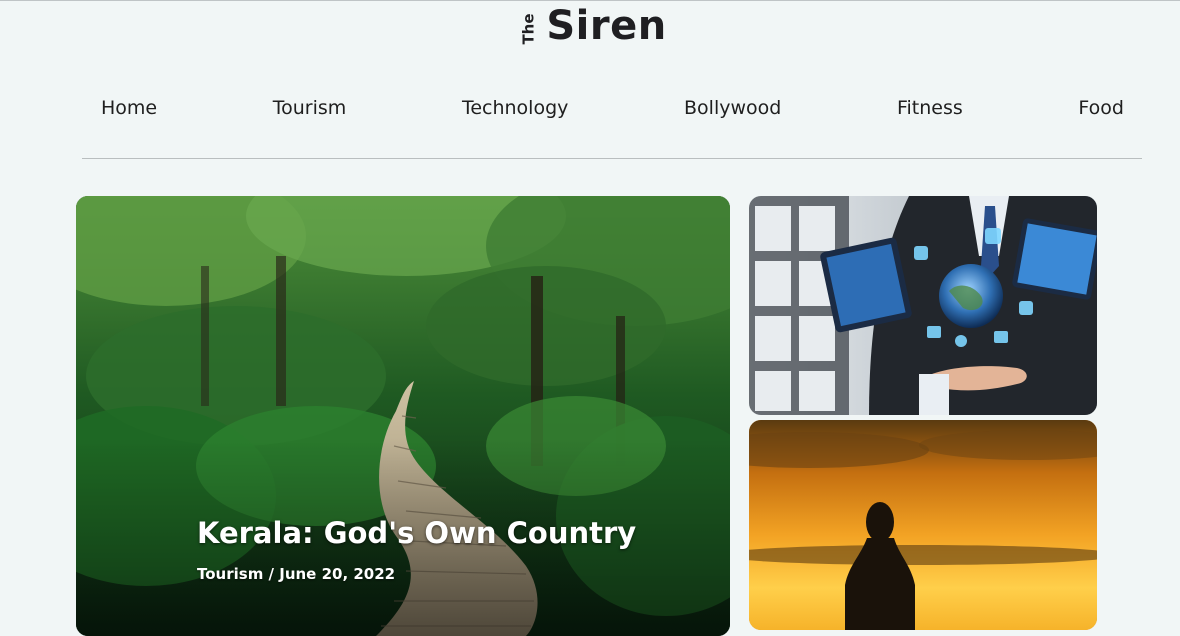 The width and height of the screenshot is (1180, 636). Describe the element at coordinates (416, 533) in the screenshot. I see `featured-article-title: Kerala: God's Own Country` at that location.